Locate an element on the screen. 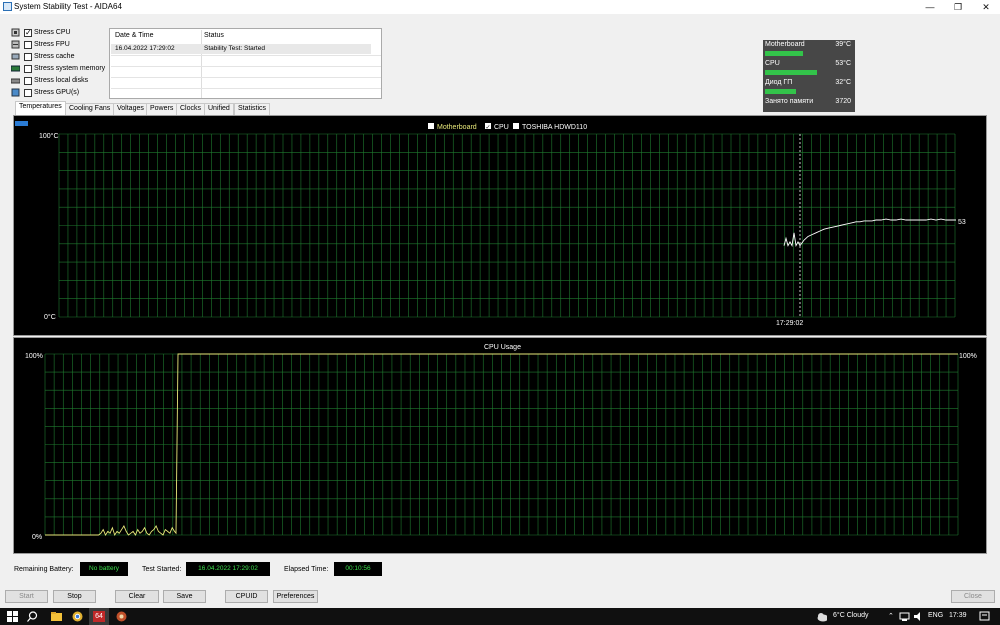  sensor-name: CPU is located at coordinates (772, 63).